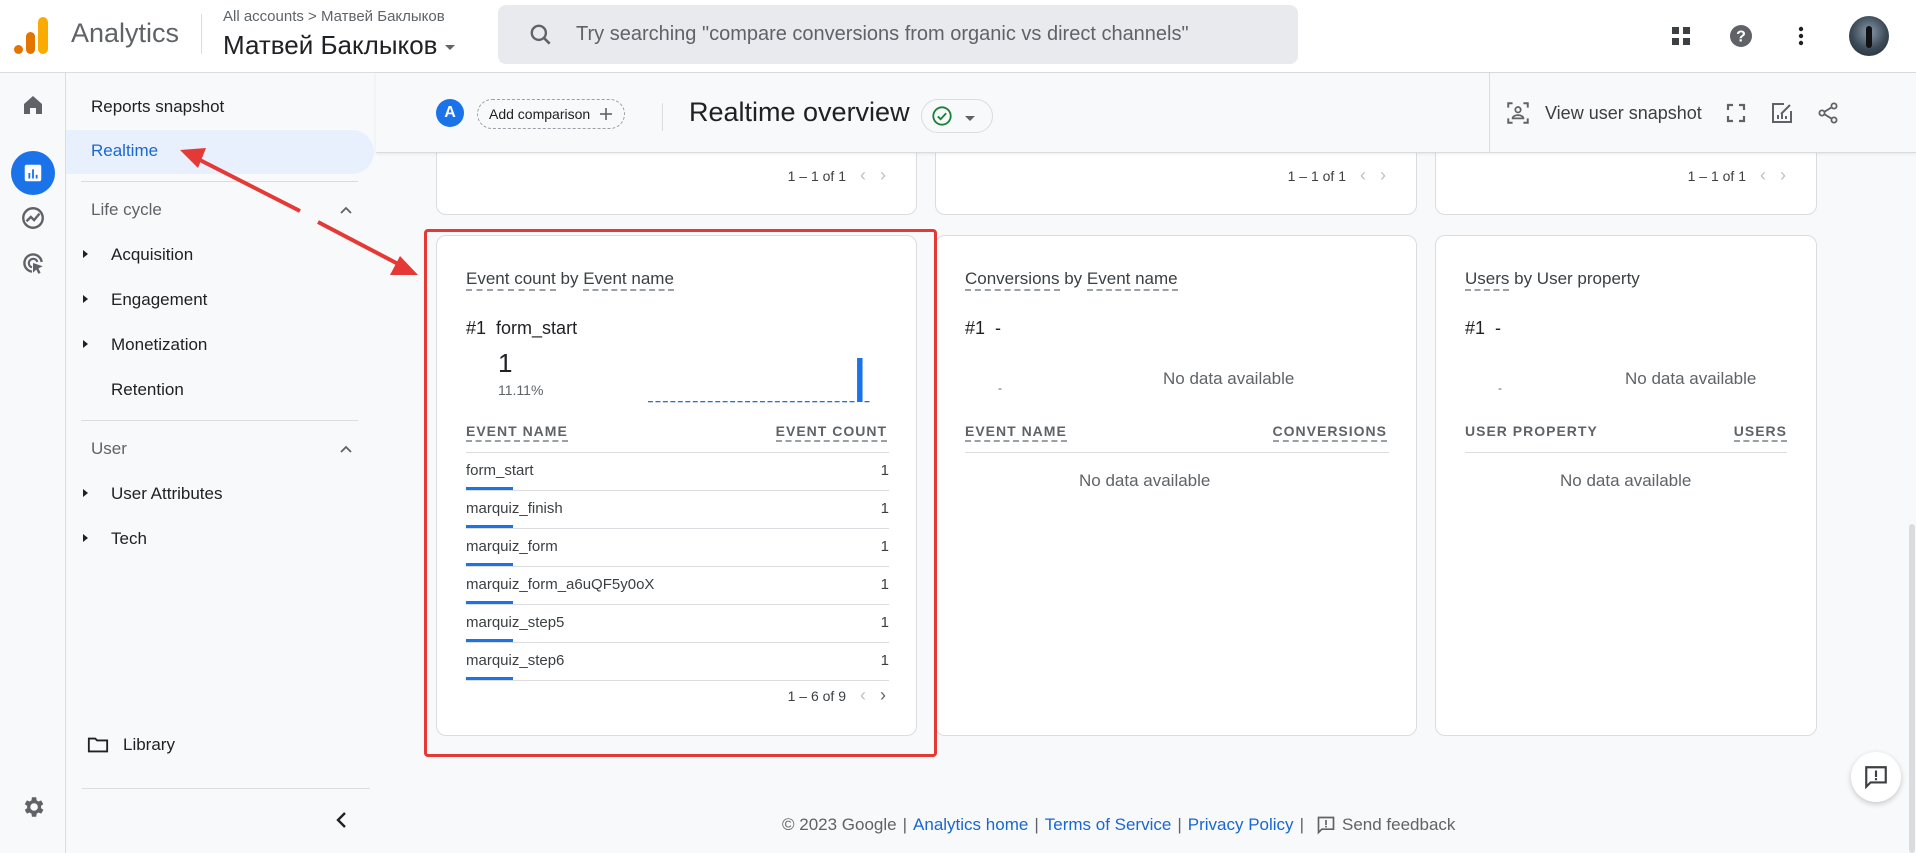 The height and width of the screenshot is (853, 1916). Describe the element at coordinates (1500, 388) in the screenshot. I see `top-item-value: -` at that location.